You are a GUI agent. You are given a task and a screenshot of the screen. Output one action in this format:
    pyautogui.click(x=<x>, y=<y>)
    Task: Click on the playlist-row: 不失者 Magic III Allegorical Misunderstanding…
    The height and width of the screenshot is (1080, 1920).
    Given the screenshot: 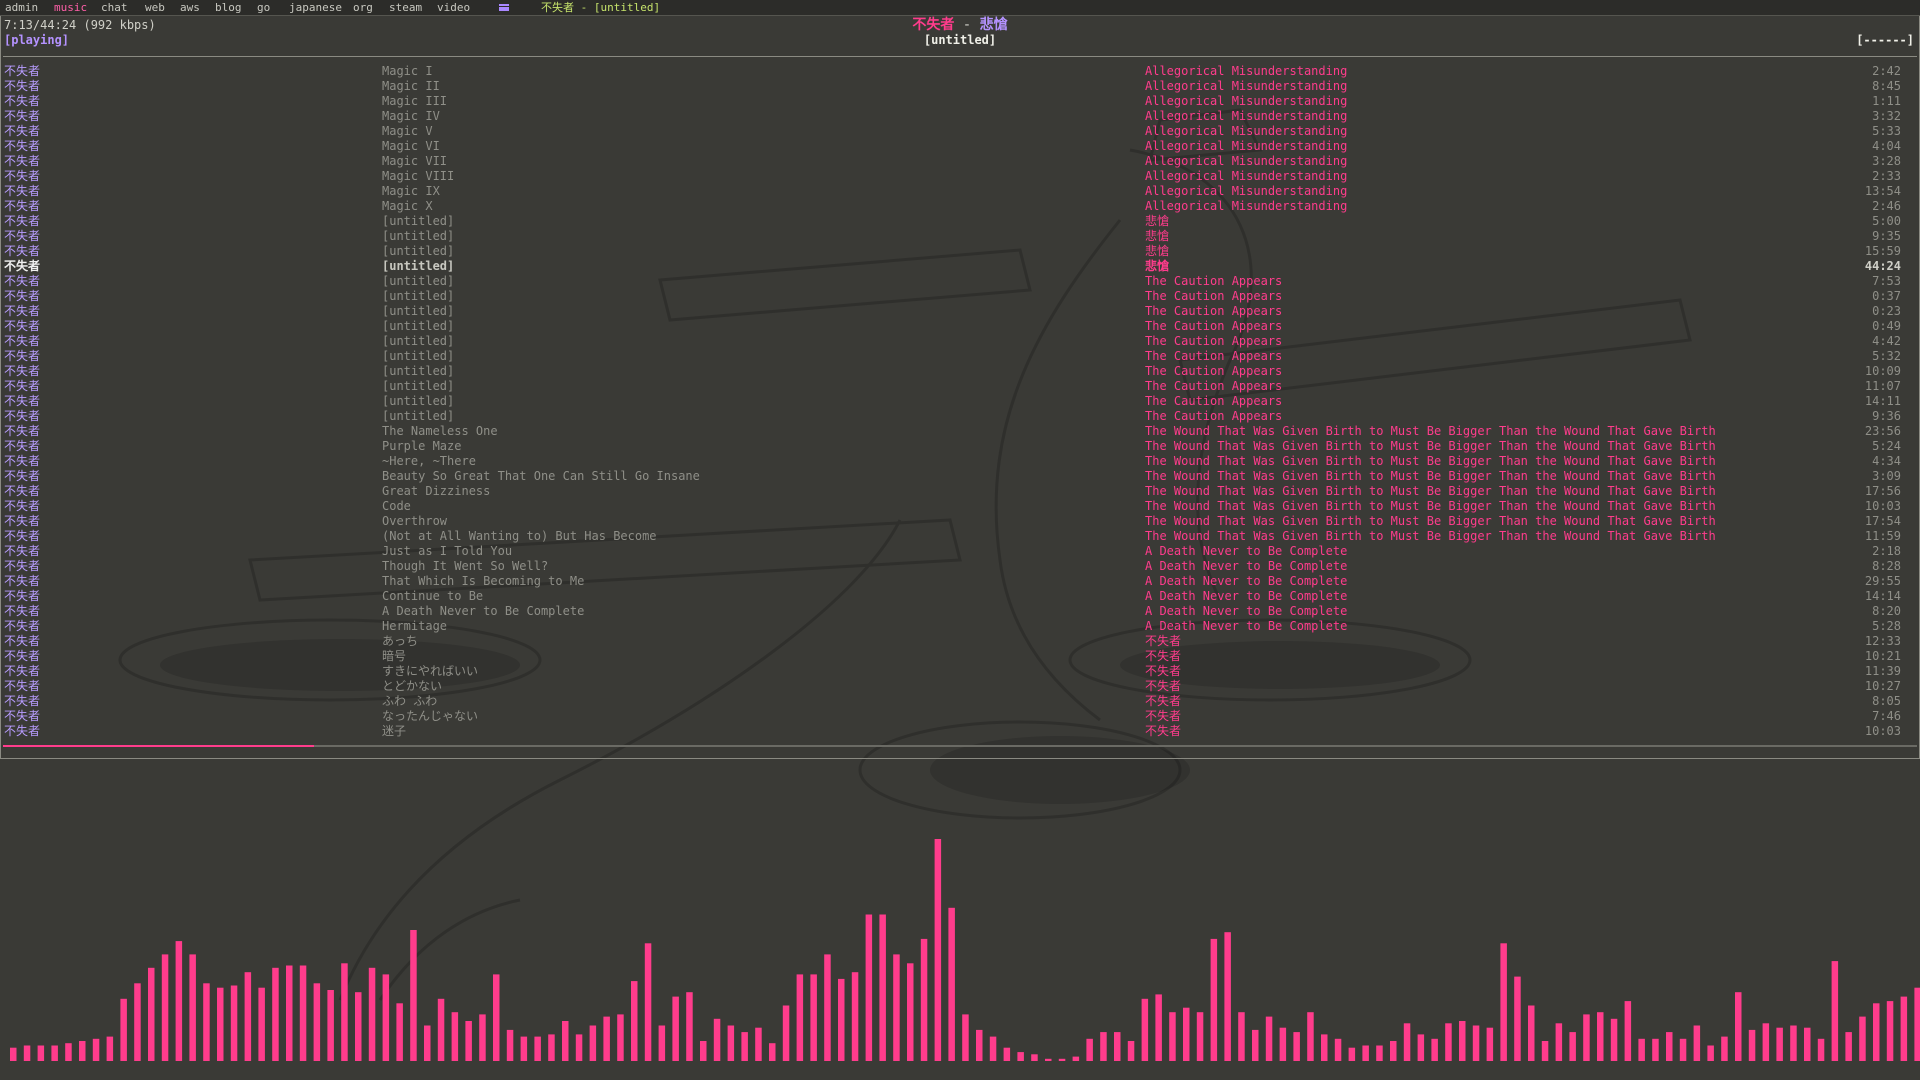 What is the action you would take?
    pyautogui.click(x=960, y=101)
    